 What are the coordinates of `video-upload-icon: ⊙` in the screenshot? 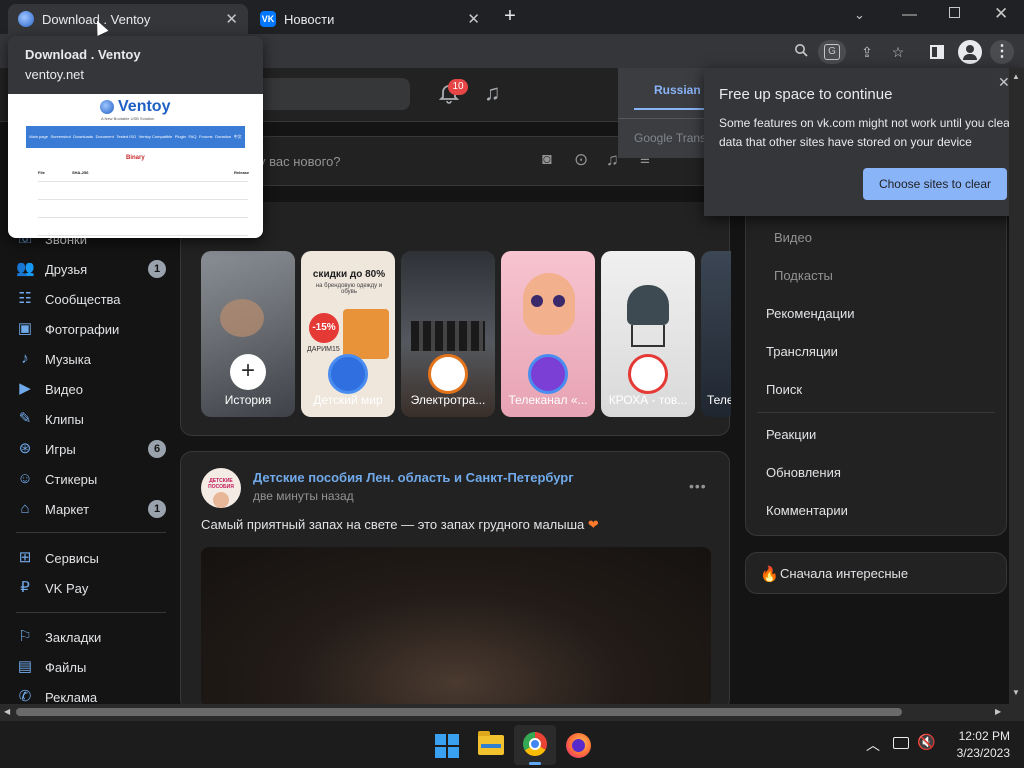 It's located at (581, 160).